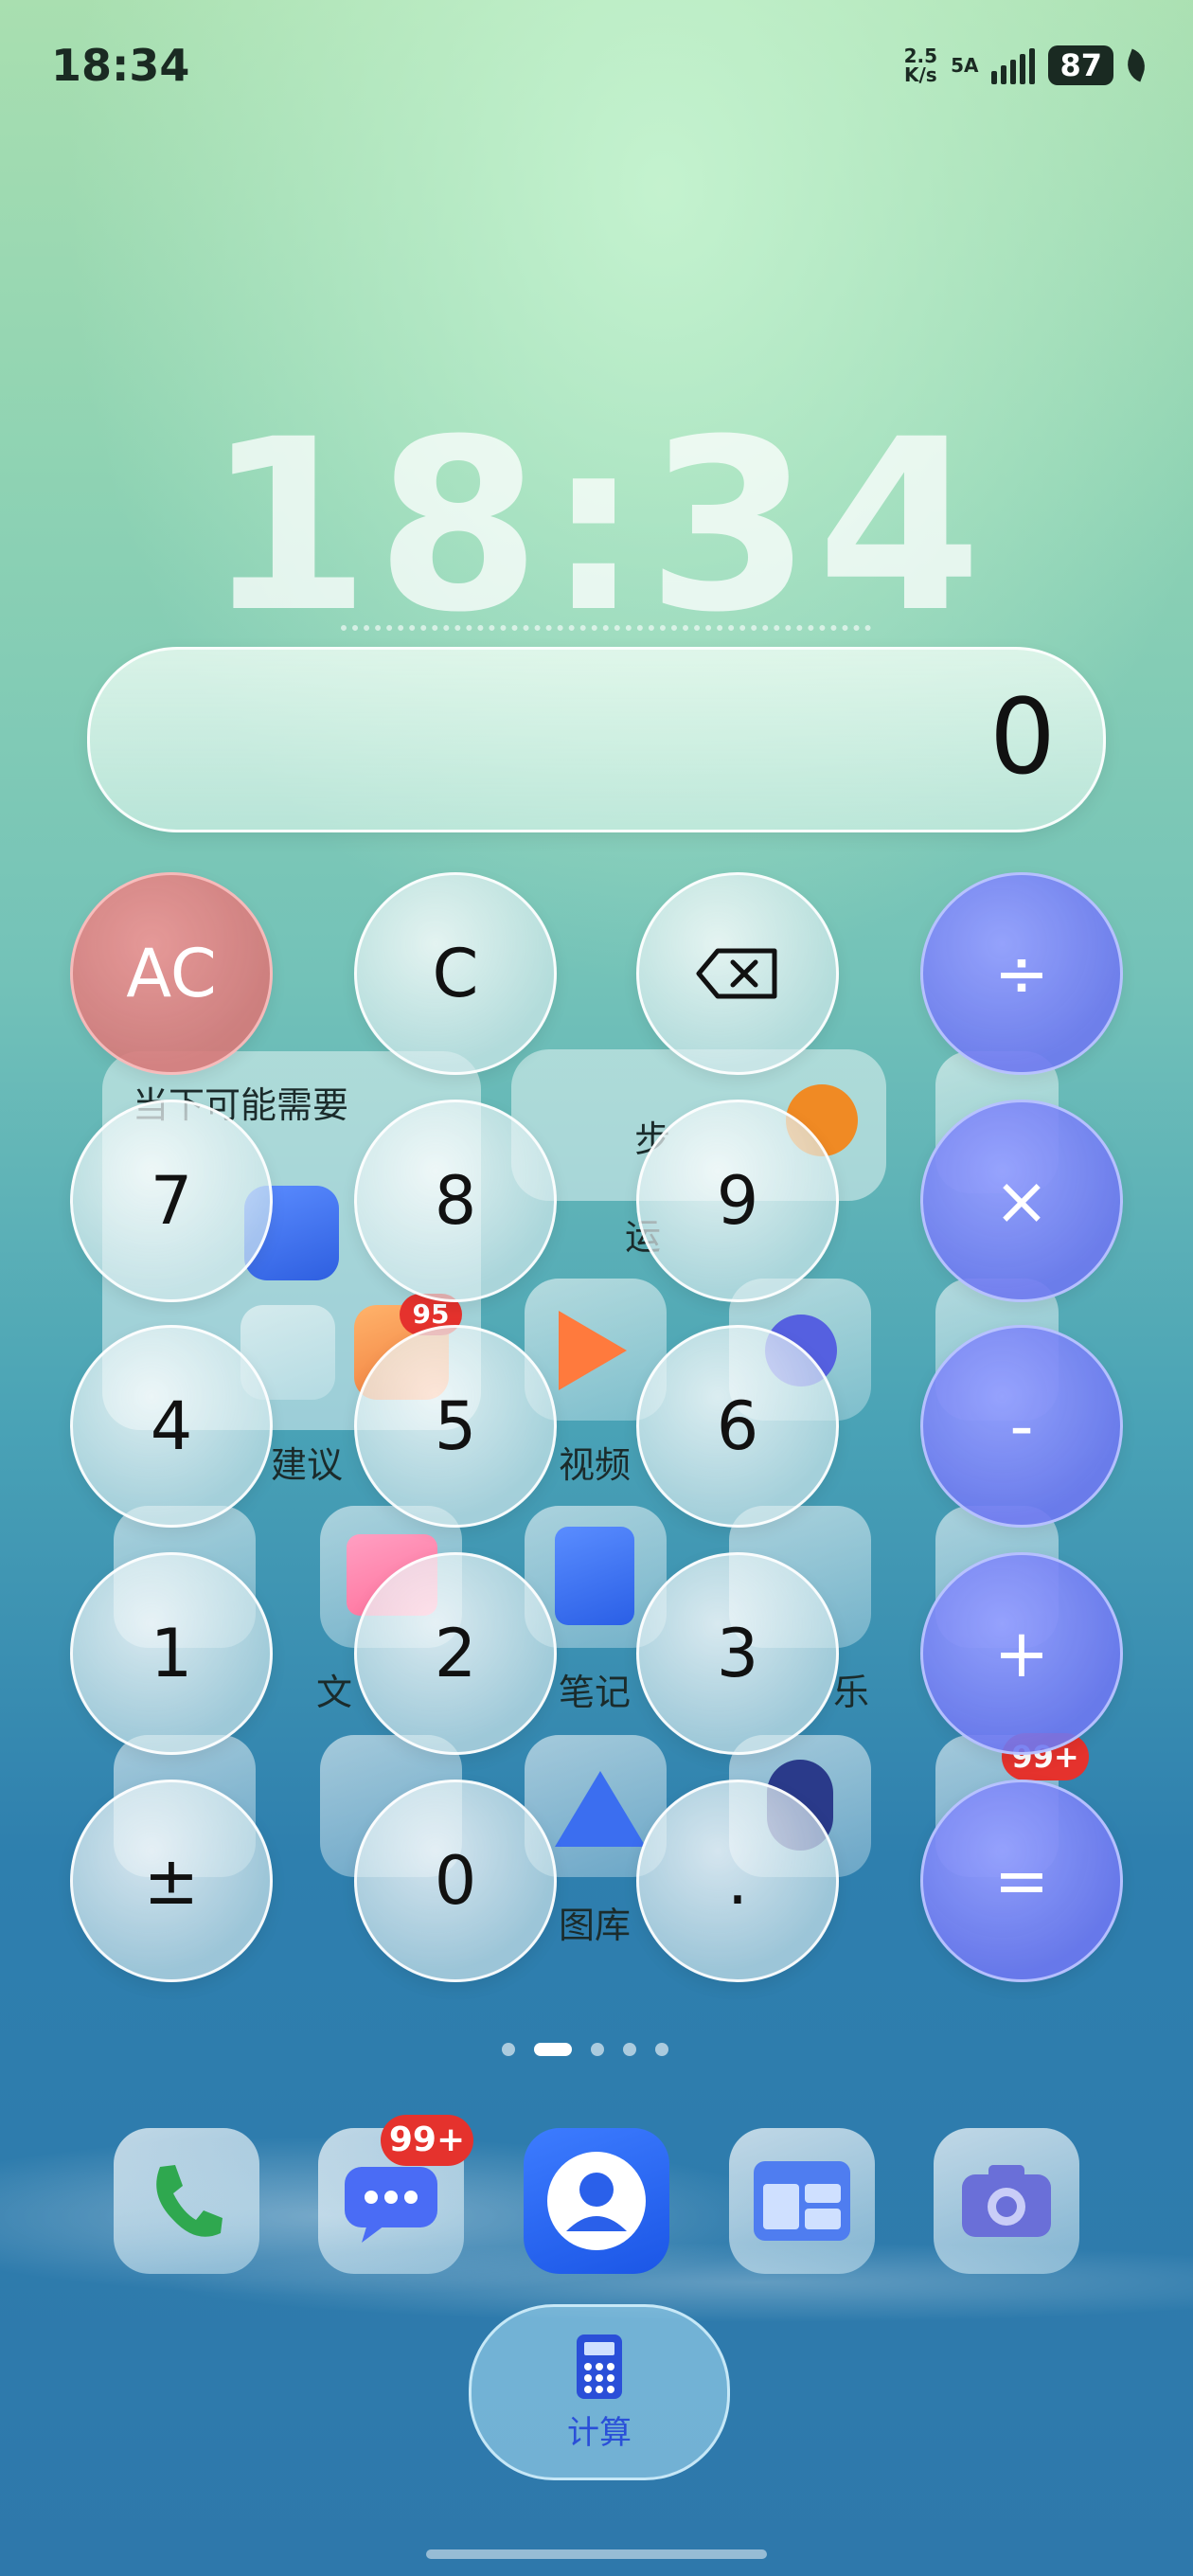  Describe the element at coordinates (596, 739) in the screenshot. I see `calculator-display: 0` at that location.